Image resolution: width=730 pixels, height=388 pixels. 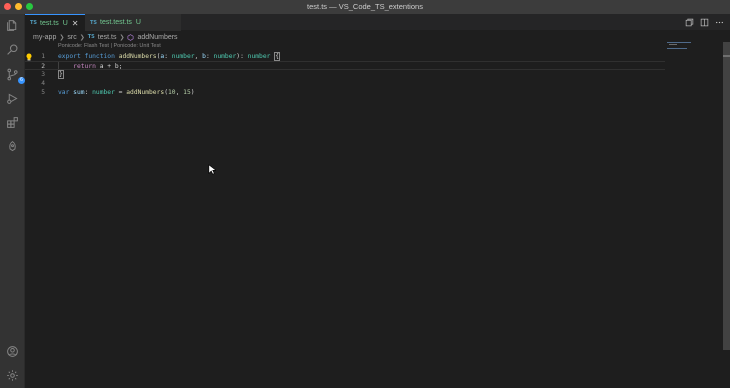 What do you see at coordinates (133, 22) in the screenshot?
I see `tab-test-test-ts: TS test.test.ts U` at bounding box center [133, 22].